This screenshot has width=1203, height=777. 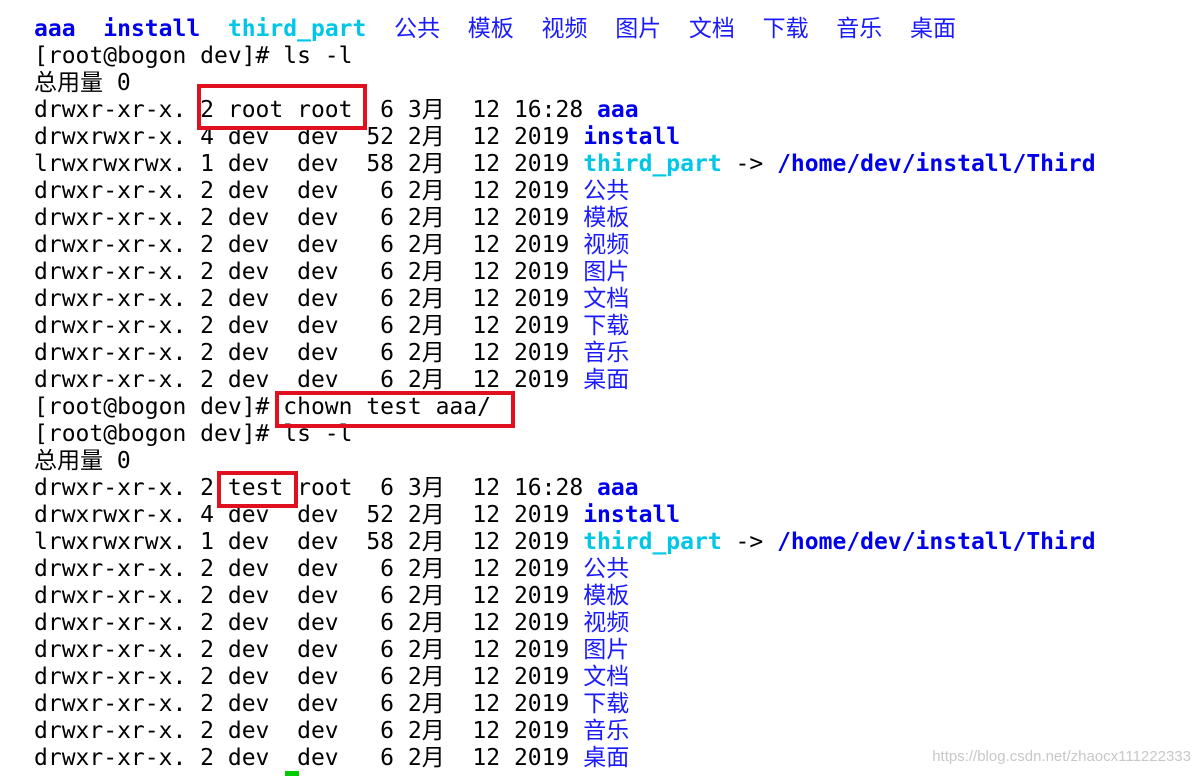 I want to click on terminal-line: drwxr-xr-x. 2 dev dev 6 2月 12 2019 图片, so click(x=331, y=272).